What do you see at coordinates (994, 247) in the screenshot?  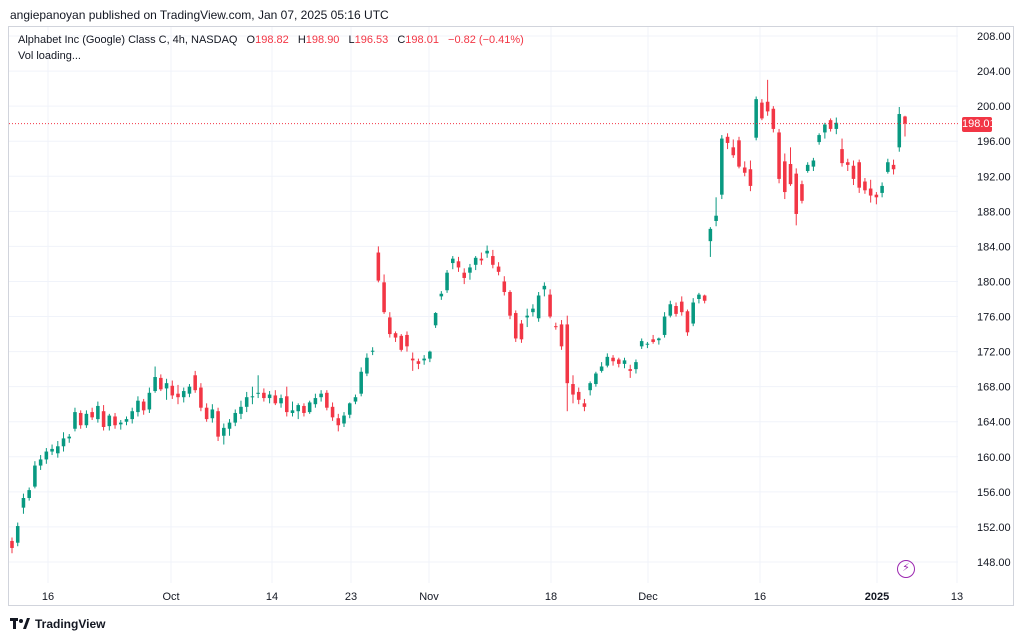 I see `y-tick-label: 184.00` at bounding box center [994, 247].